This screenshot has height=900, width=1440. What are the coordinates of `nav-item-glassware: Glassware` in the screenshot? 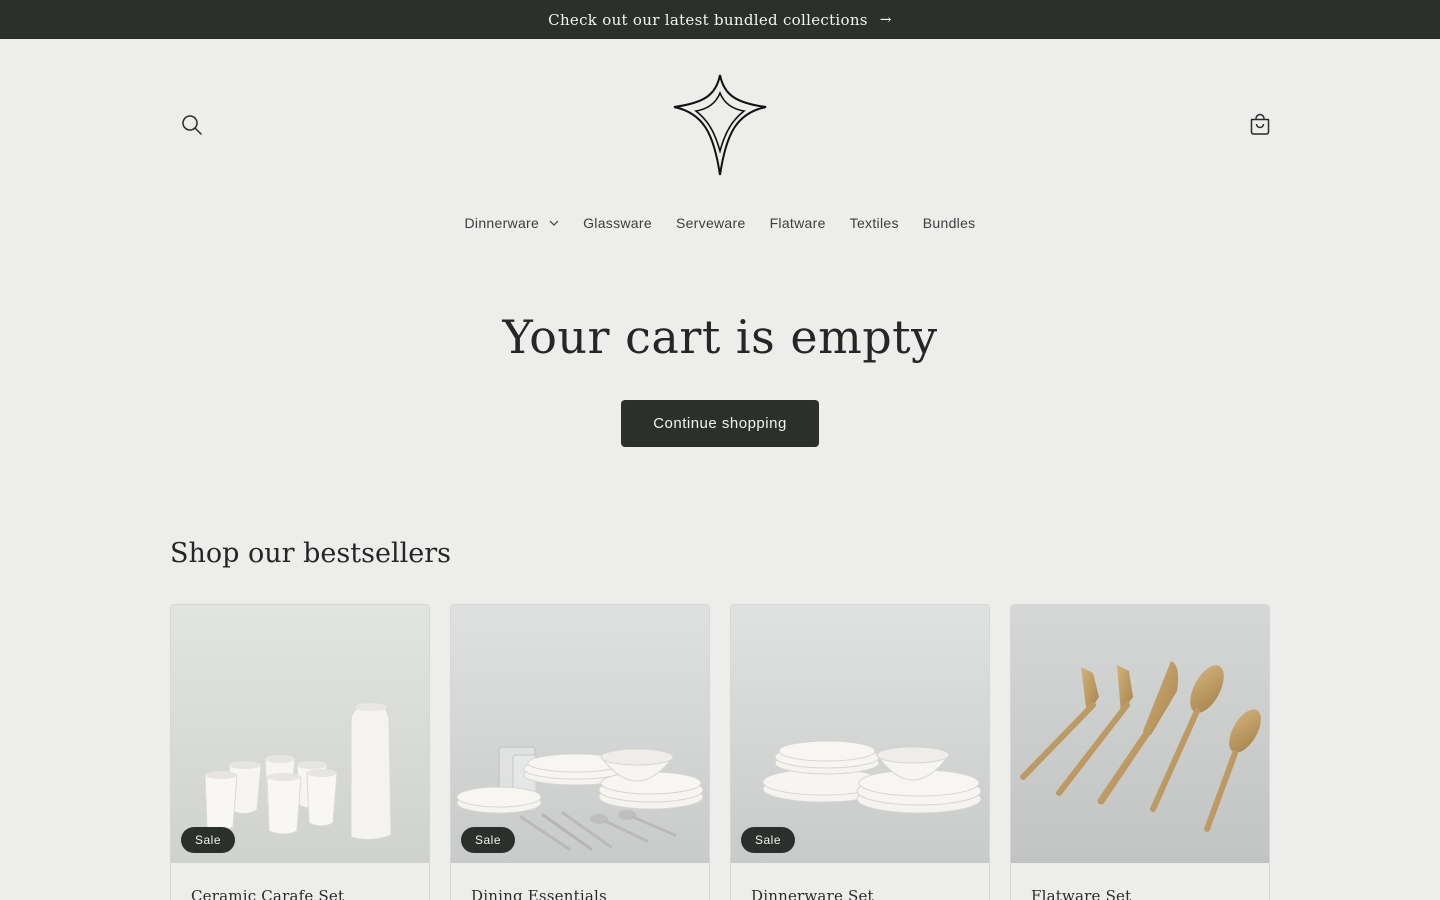 It's located at (617, 223).